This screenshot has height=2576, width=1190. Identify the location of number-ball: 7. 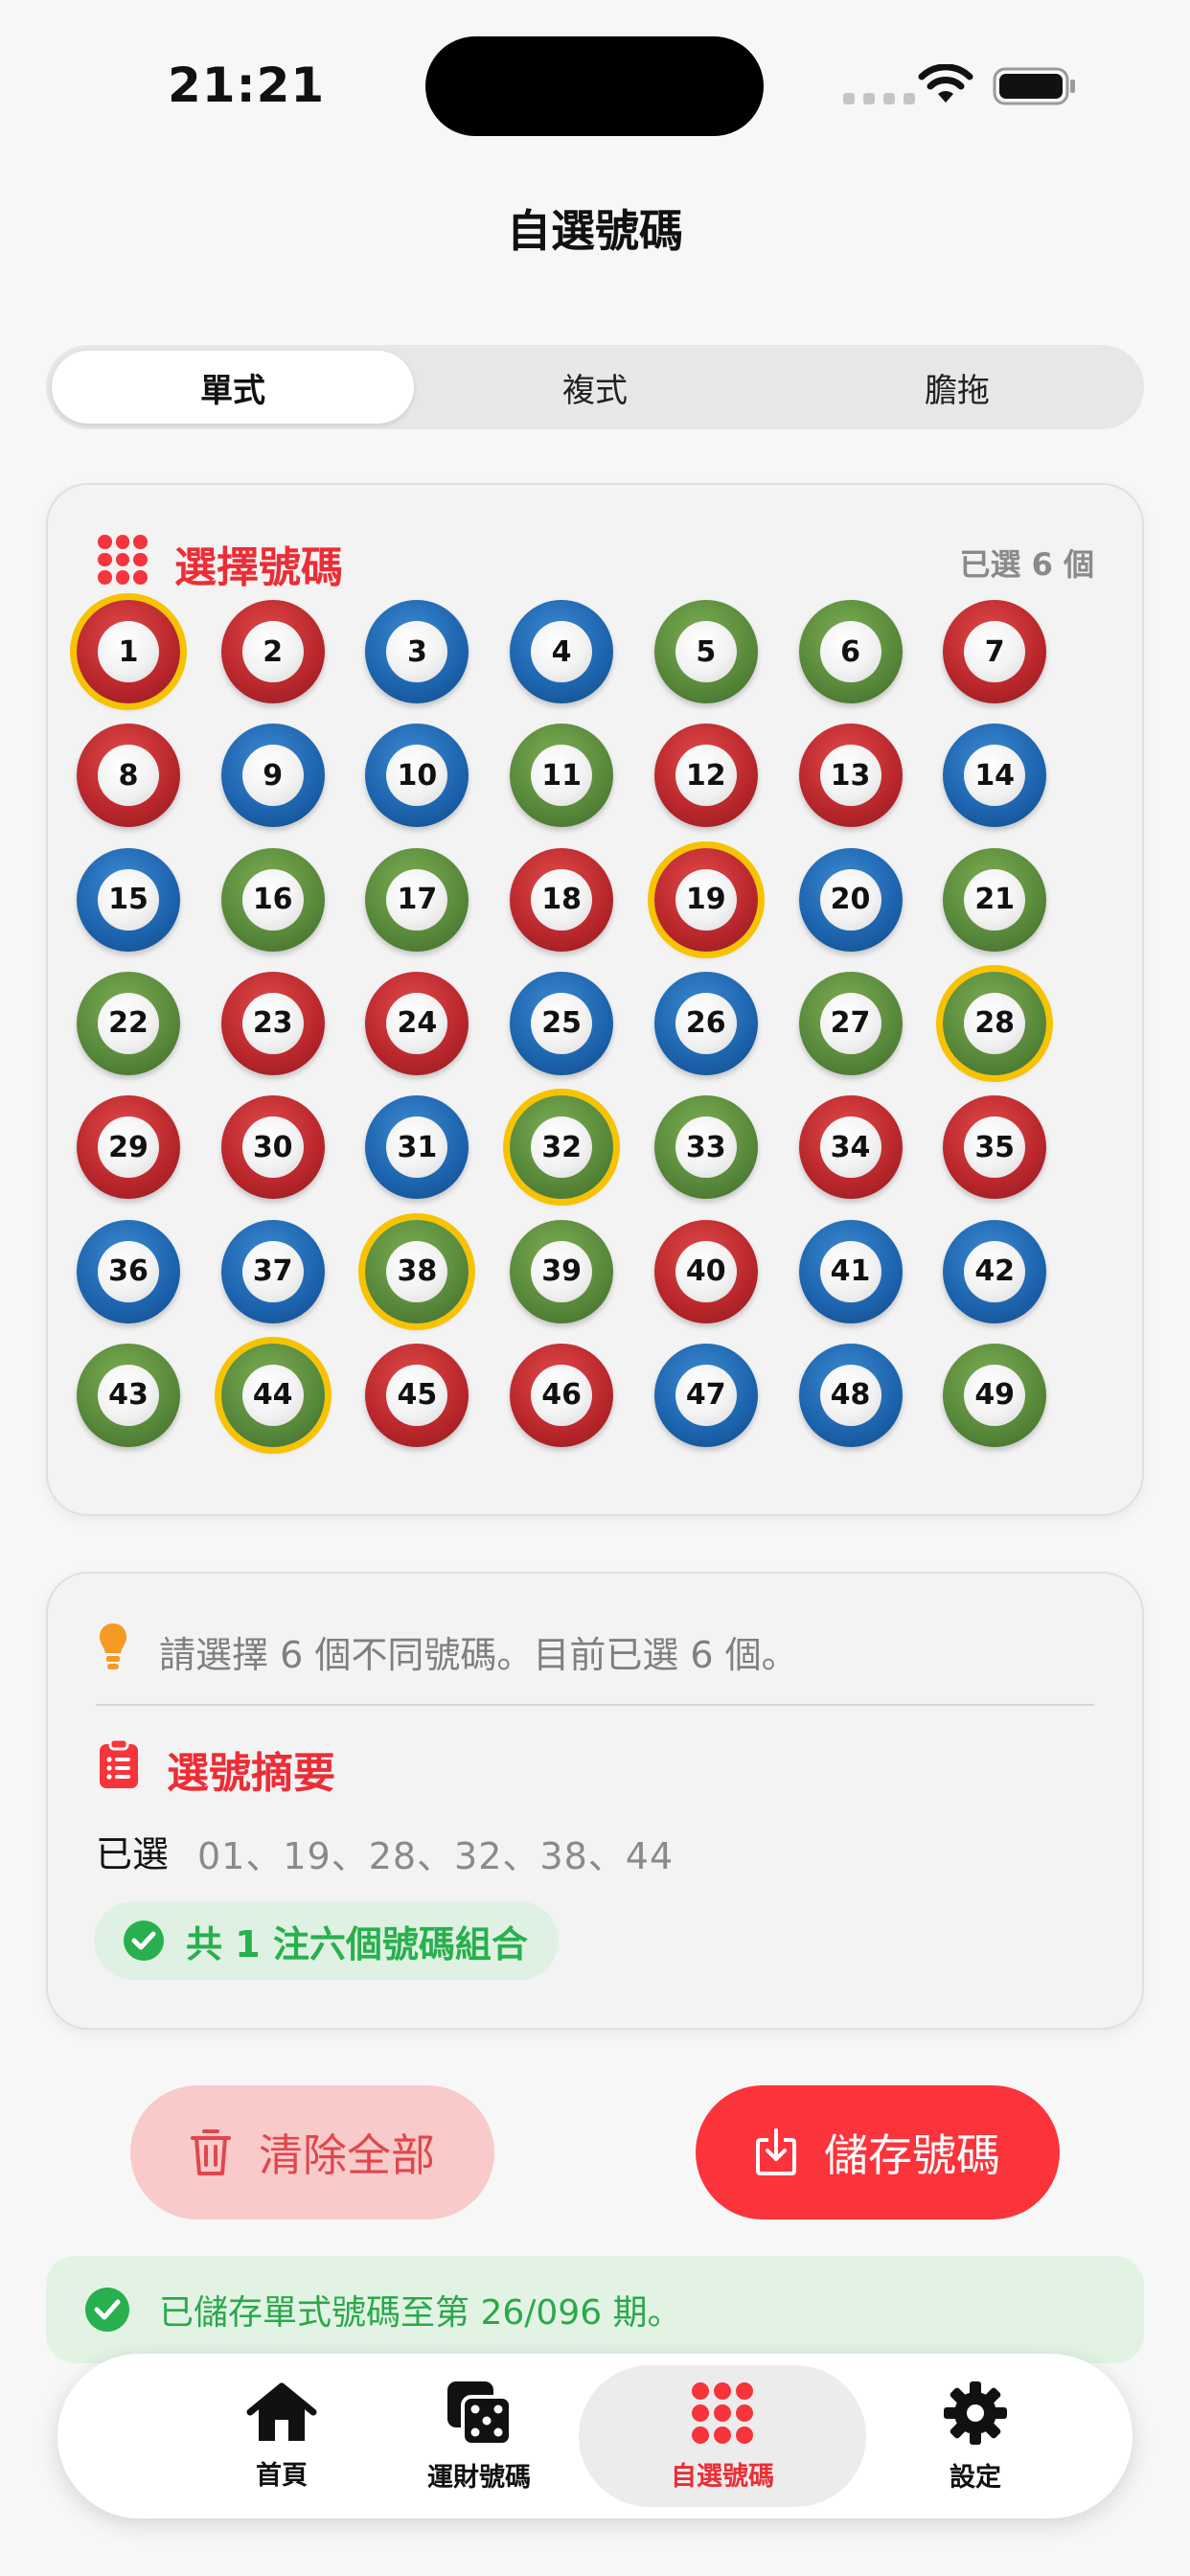
(995, 651).